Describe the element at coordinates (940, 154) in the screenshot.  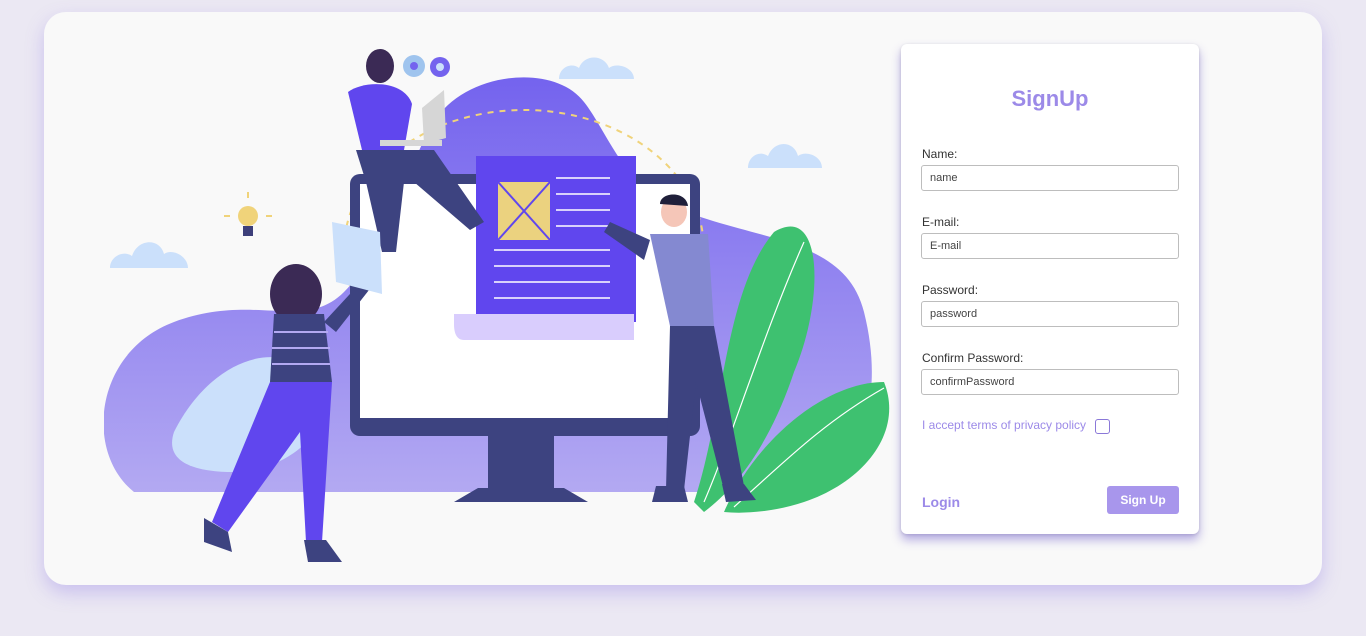
I see `name-label: Name:` at that location.